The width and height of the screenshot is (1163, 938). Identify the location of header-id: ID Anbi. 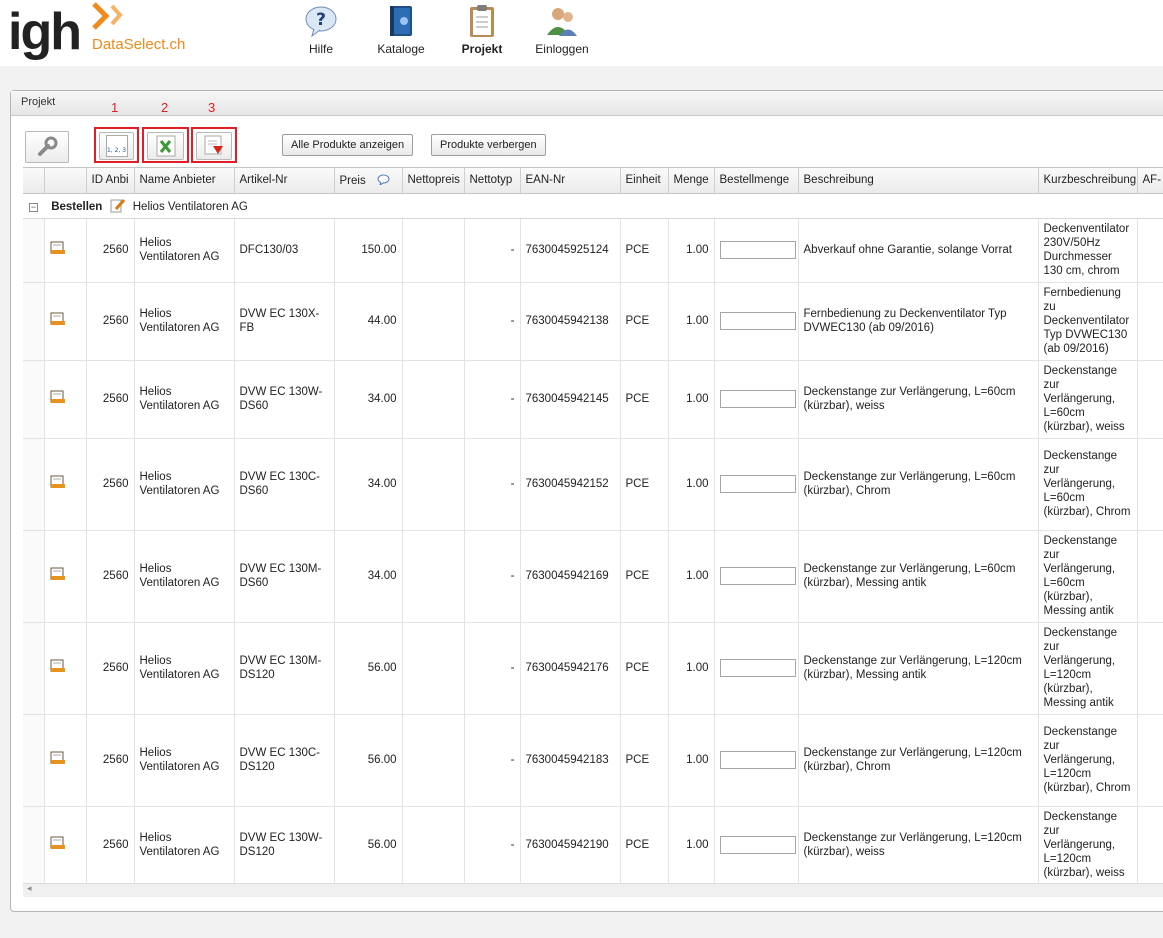
(110, 181).